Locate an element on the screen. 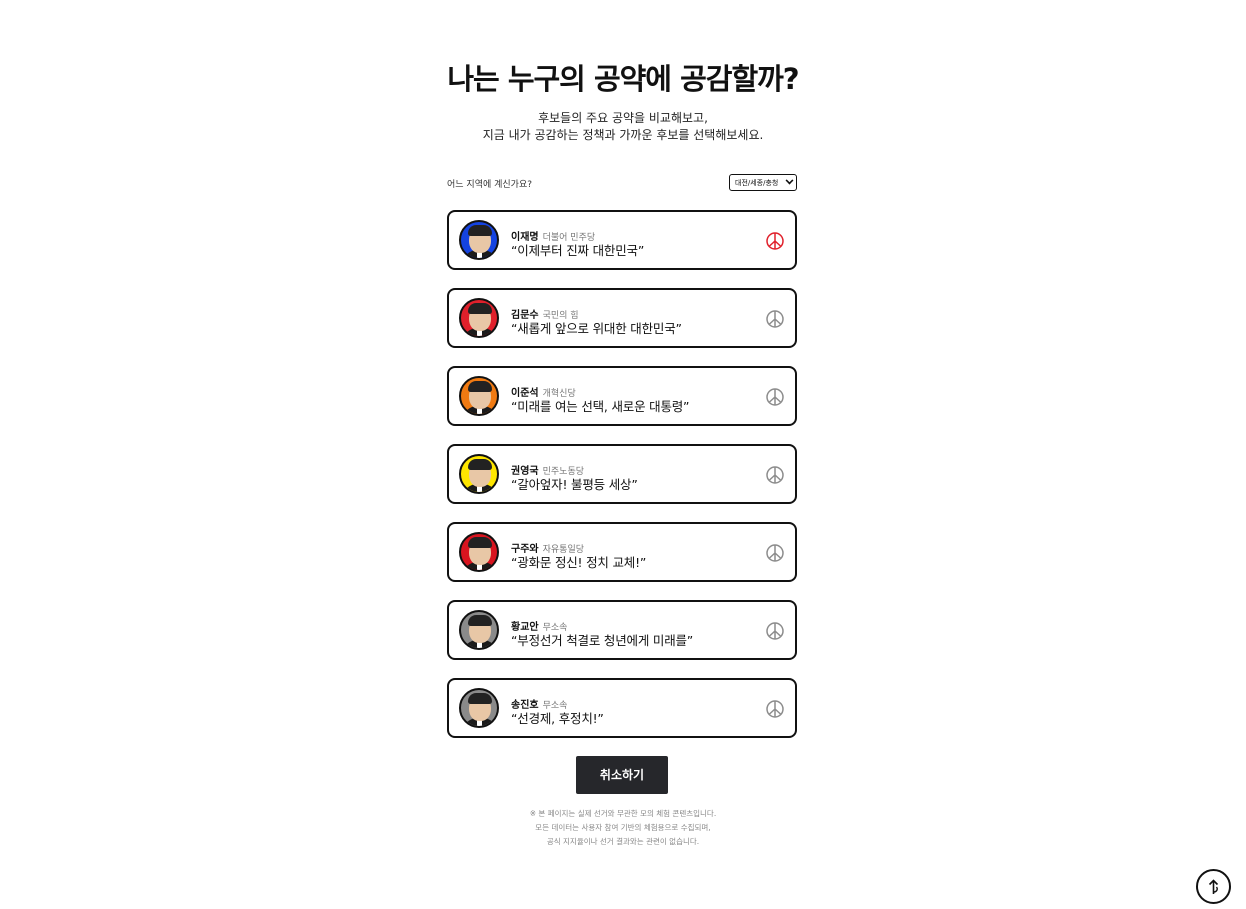  candidate-card: 송진호 무소속 “선경제, 후정치!” is located at coordinates (622, 708).